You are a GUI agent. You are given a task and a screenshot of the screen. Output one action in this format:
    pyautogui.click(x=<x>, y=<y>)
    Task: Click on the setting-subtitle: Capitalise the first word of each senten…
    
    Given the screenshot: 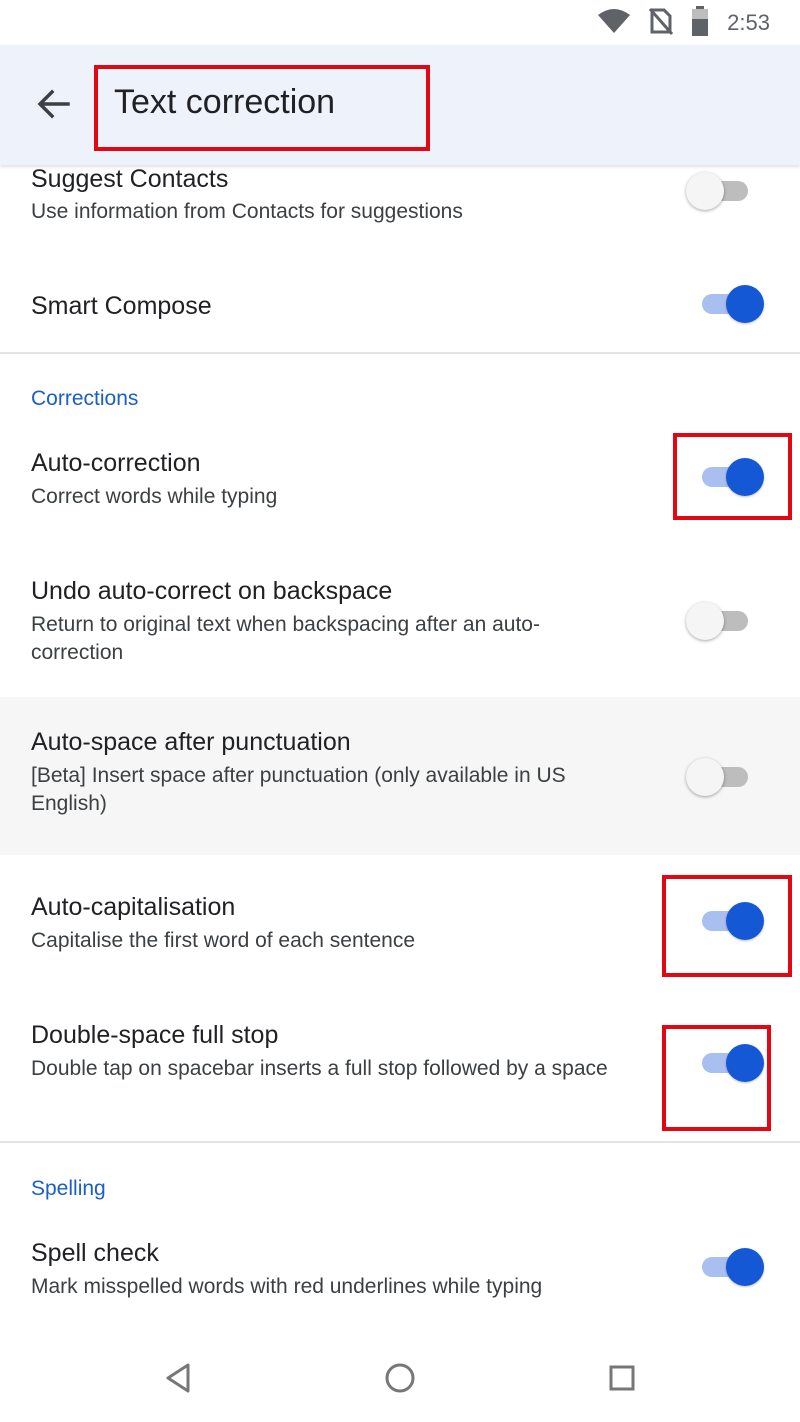 What is the action you would take?
    pyautogui.click(x=223, y=940)
    